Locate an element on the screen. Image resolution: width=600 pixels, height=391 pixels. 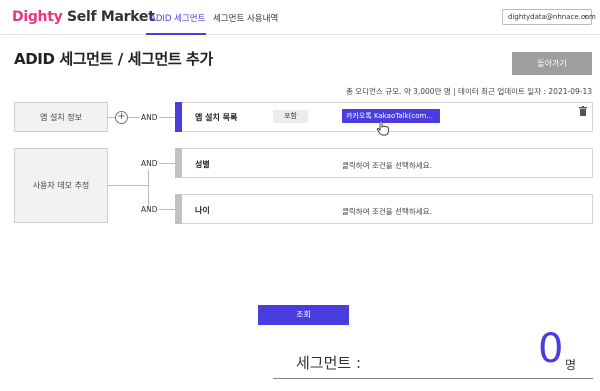
include-toggle: 포함 is located at coordinates (290, 116).